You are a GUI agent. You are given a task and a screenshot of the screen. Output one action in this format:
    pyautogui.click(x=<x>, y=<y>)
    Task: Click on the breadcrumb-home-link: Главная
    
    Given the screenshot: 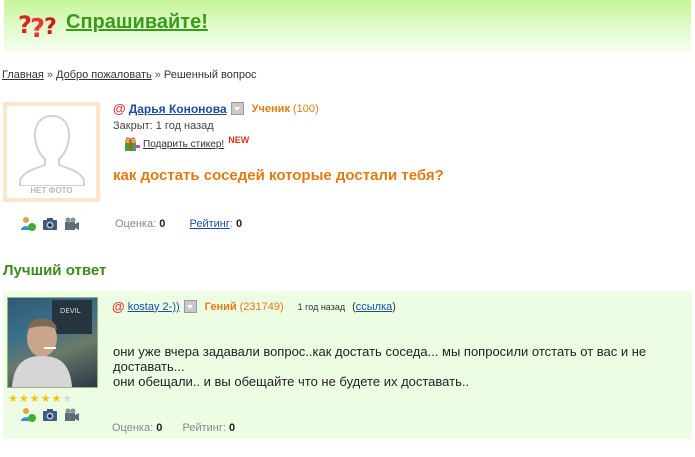 What is the action you would take?
    pyautogui.click(x=23, y=75)
    